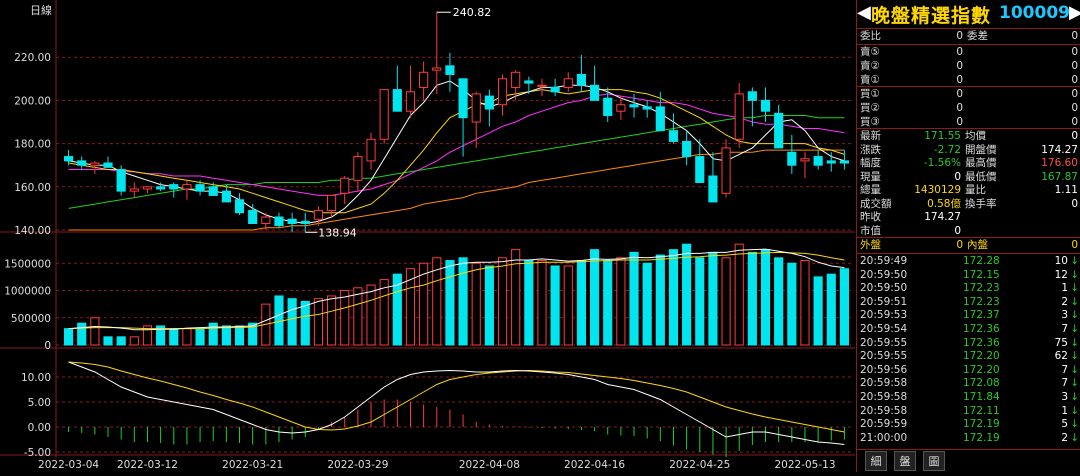  What do you see at coordinates (968, 14) in the screenshot?
I see `panel-title-bar: ◀ 晚盤精選指數 100009 ▶` at bounding box center [968, 14].